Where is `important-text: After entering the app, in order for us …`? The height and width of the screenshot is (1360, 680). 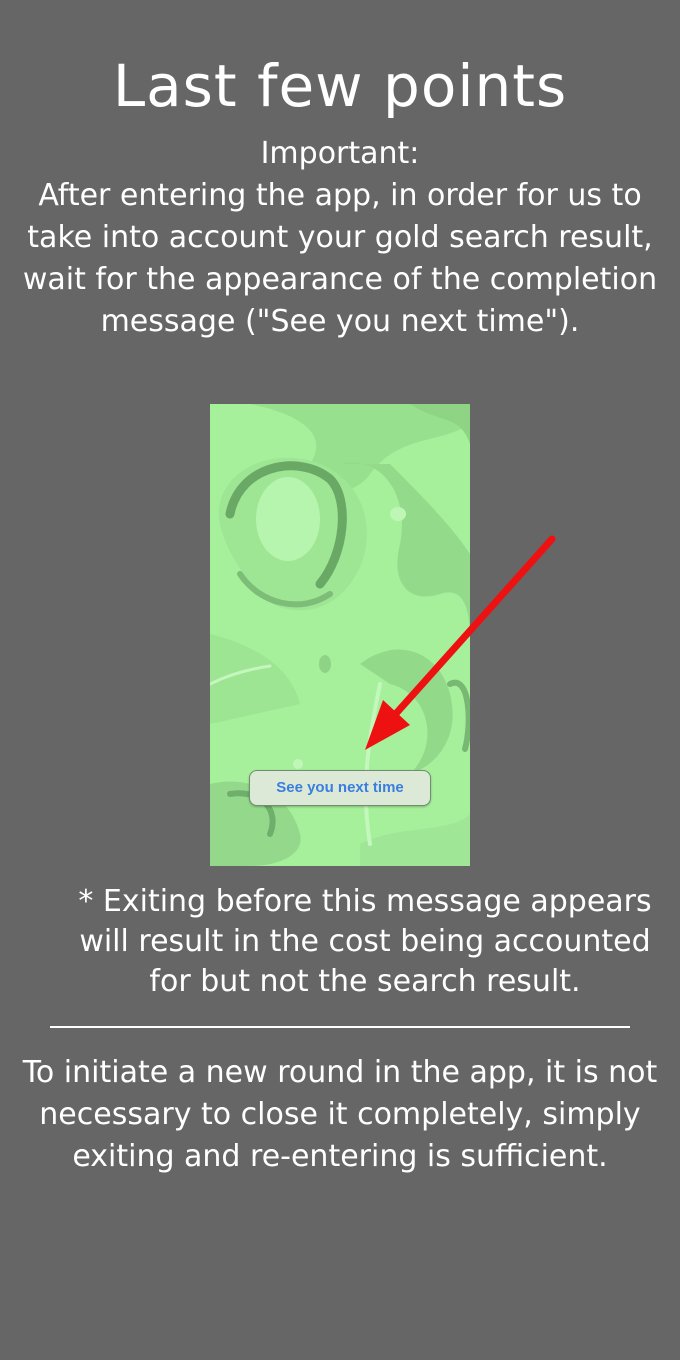 important-text: After entering the app, in order for us … is located at coordinates (340, 258).